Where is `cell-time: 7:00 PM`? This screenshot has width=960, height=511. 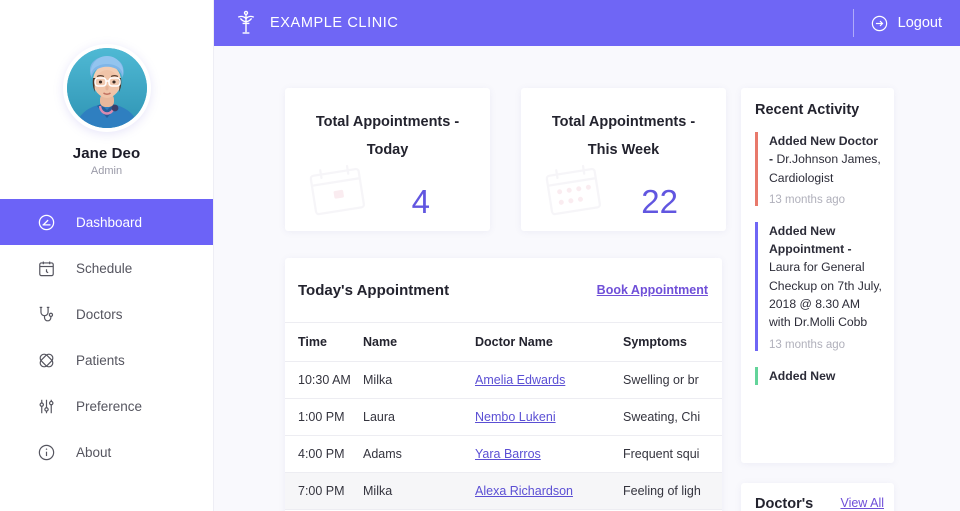
cell-time: 7:00 PM is located at coordinates (324, 491).